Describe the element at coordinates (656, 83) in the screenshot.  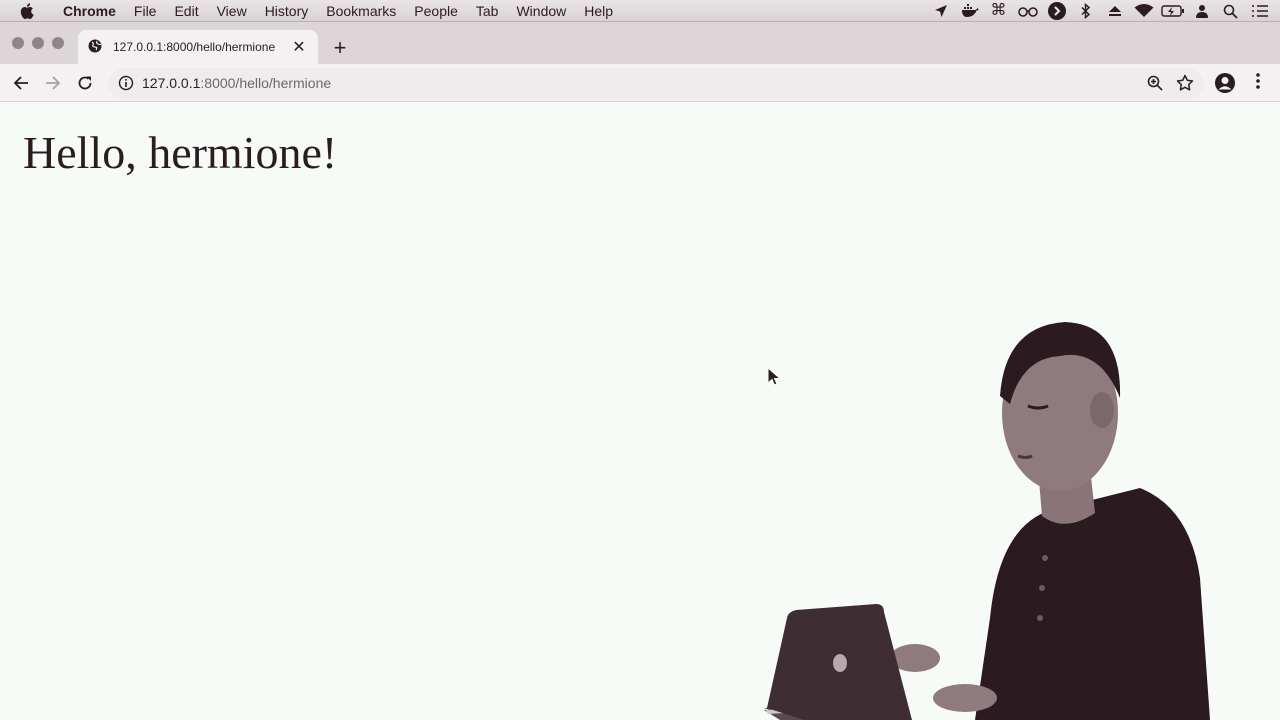
I see `address-bar: 127.0.0.1:8000/hello/hermione` at that location.